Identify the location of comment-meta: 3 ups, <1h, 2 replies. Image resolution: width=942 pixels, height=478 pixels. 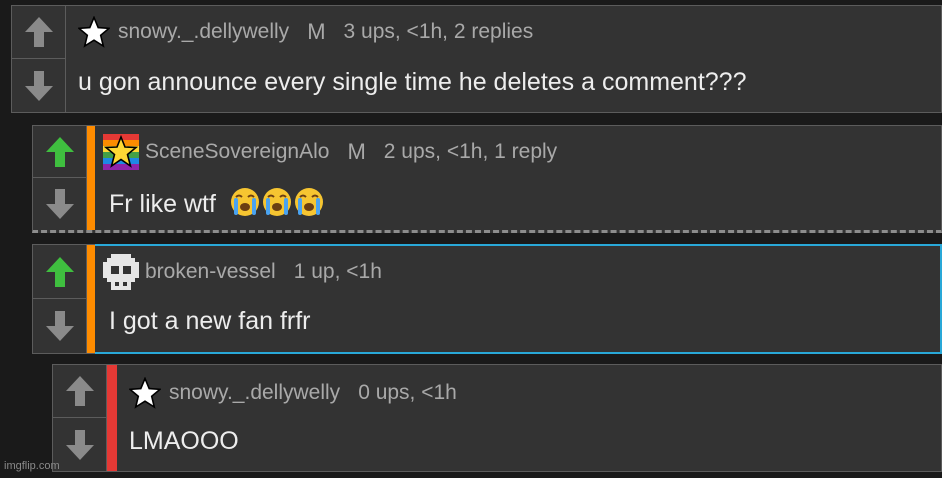
(438, 31).